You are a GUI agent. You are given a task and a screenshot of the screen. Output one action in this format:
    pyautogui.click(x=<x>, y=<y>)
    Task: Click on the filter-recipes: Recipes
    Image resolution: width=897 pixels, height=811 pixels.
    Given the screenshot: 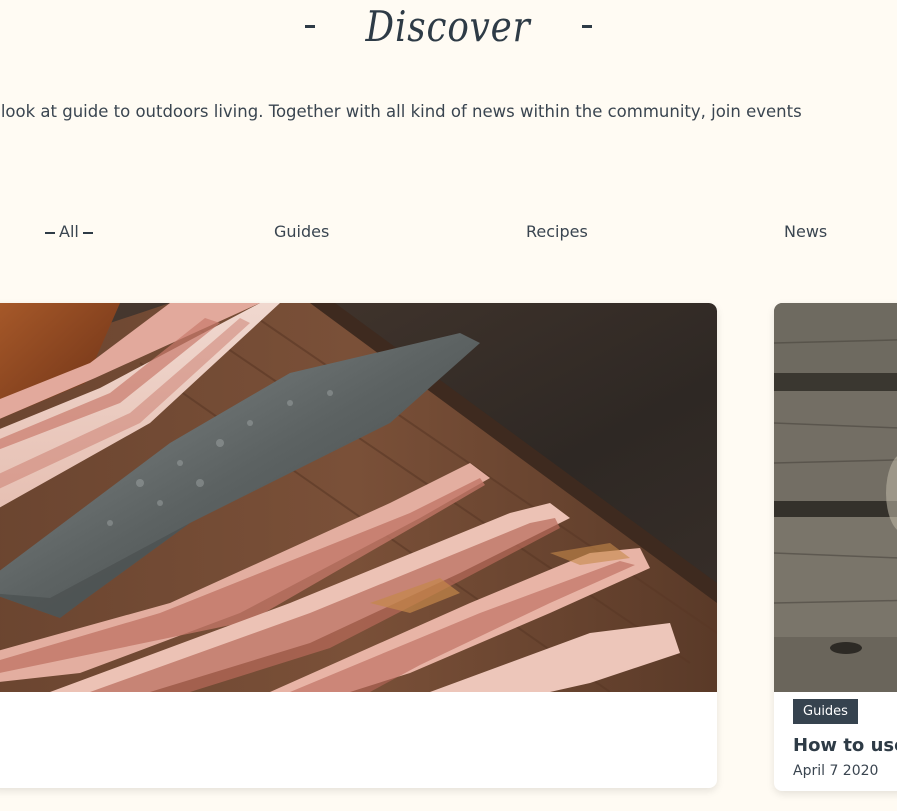 What is the action you would take?
    pyautogui.click(x=557, y=231)
    